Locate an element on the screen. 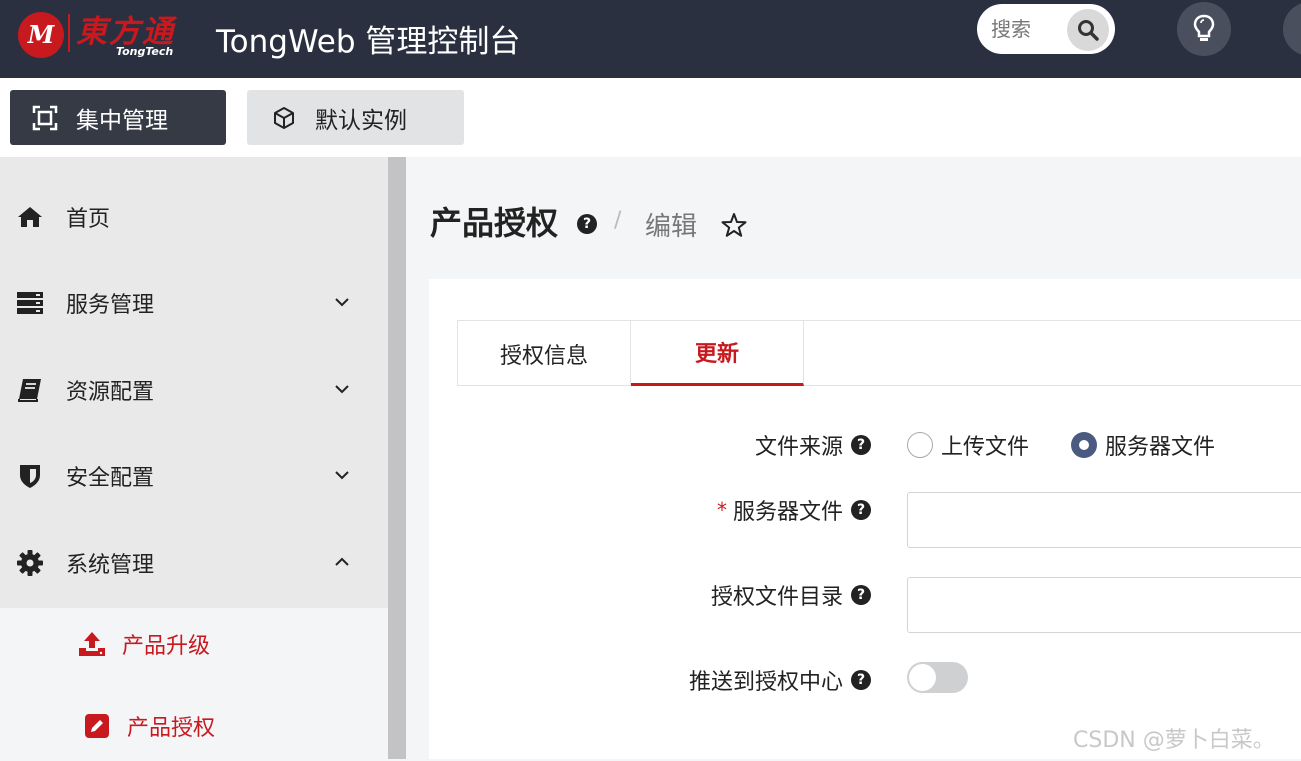  tab-update: 更新 is located at coordinates (717, 353).